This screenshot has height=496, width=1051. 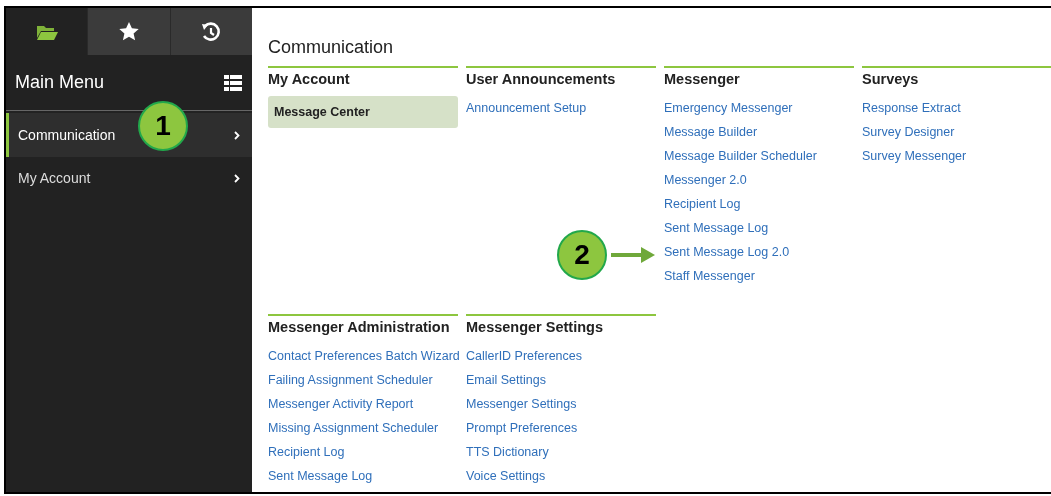 I want to click on folder-icon, so click(x=46, y=31).